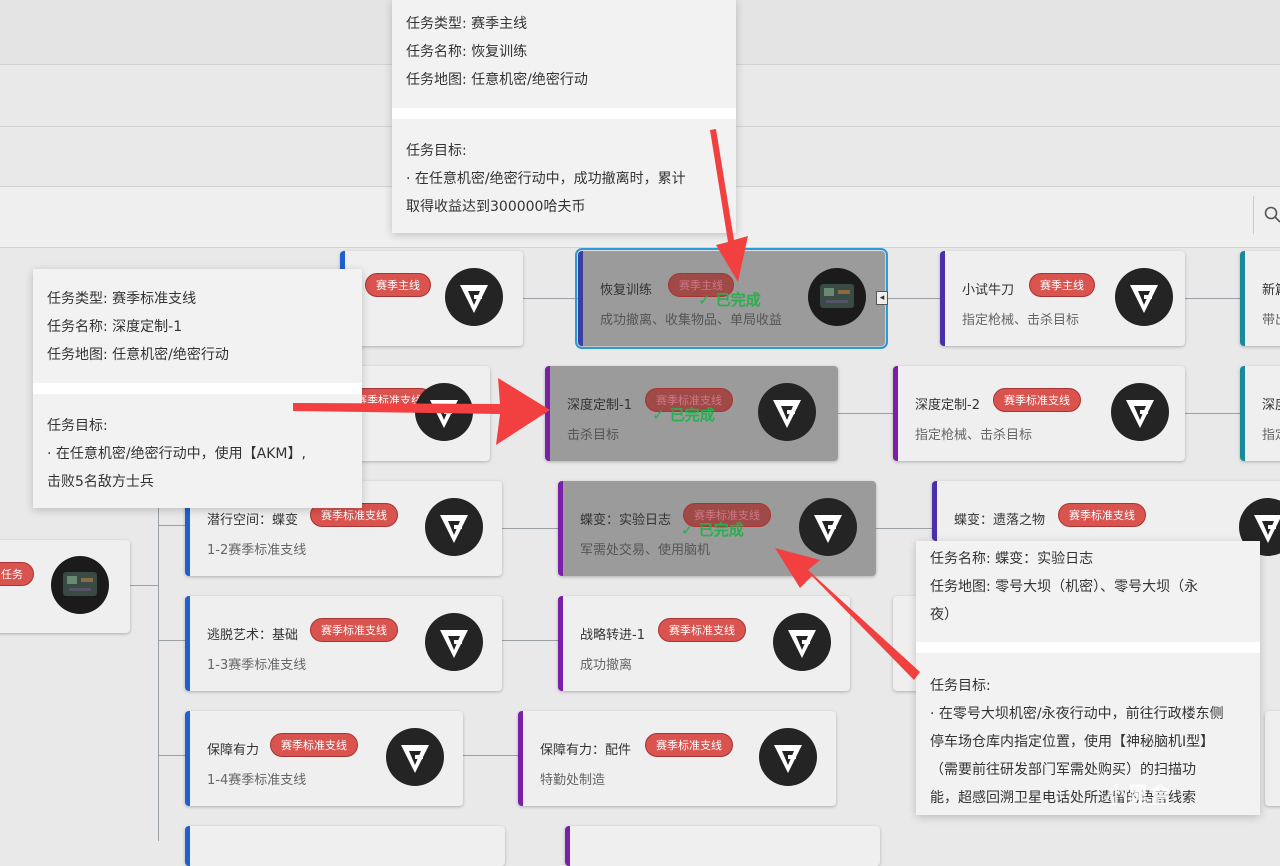 The height and width of the screenshot is (866, 1280). What do you see at coordinates (1271, 290) in the screenshot?
I see `task-title: 新篇` at bounding box center [1271, 290].